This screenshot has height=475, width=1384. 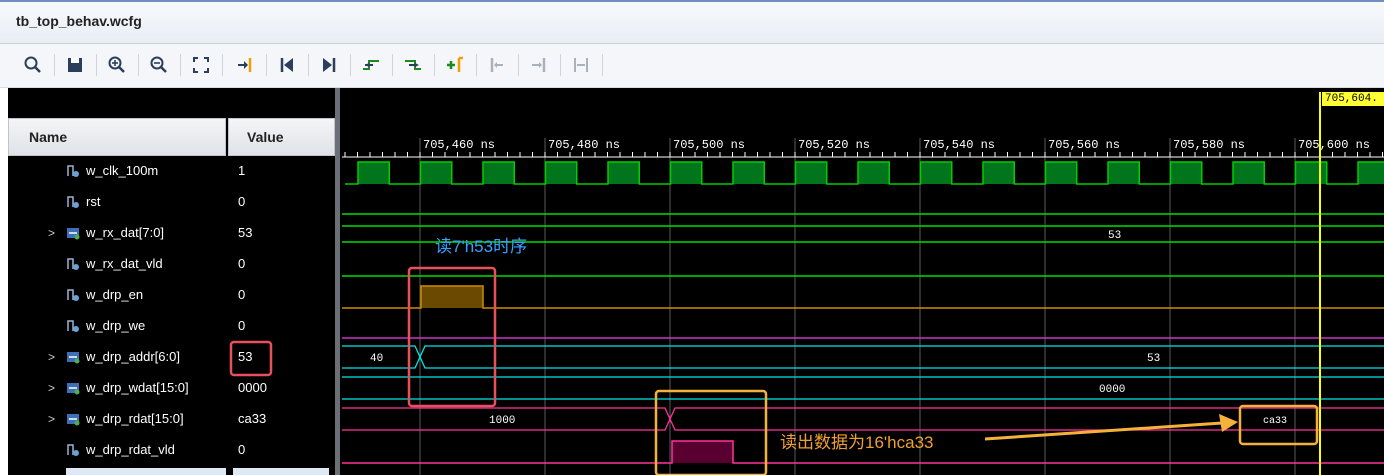 I want to click on signal-name: w_drp_we, so click(x=116, y=325).